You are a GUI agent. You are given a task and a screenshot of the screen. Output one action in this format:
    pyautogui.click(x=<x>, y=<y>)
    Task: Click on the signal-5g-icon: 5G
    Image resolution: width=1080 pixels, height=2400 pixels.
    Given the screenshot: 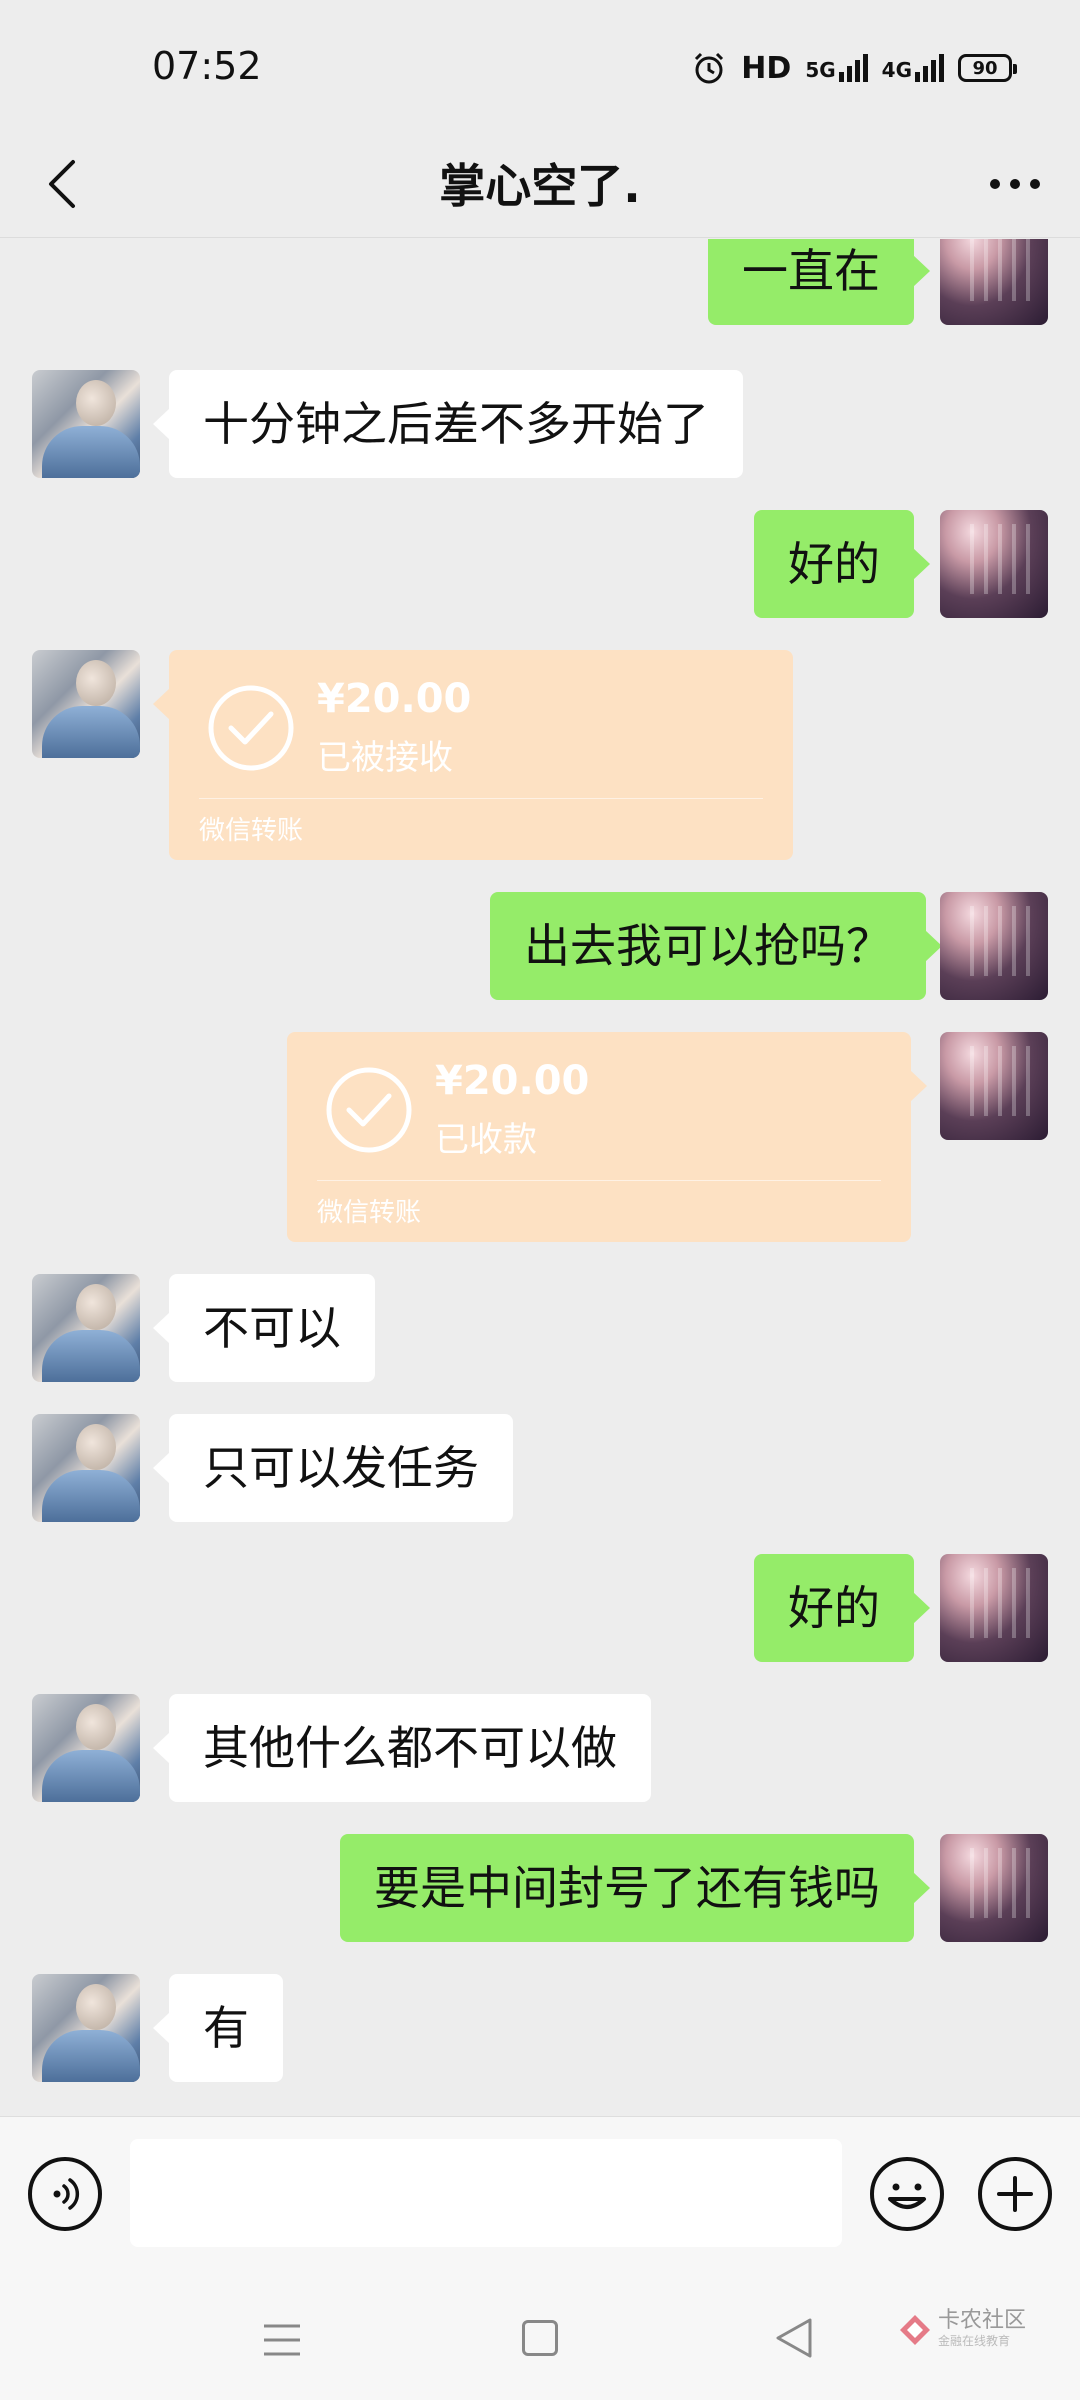 What is the action you would take?
    pyautogui.click(x=836, y=68)
    